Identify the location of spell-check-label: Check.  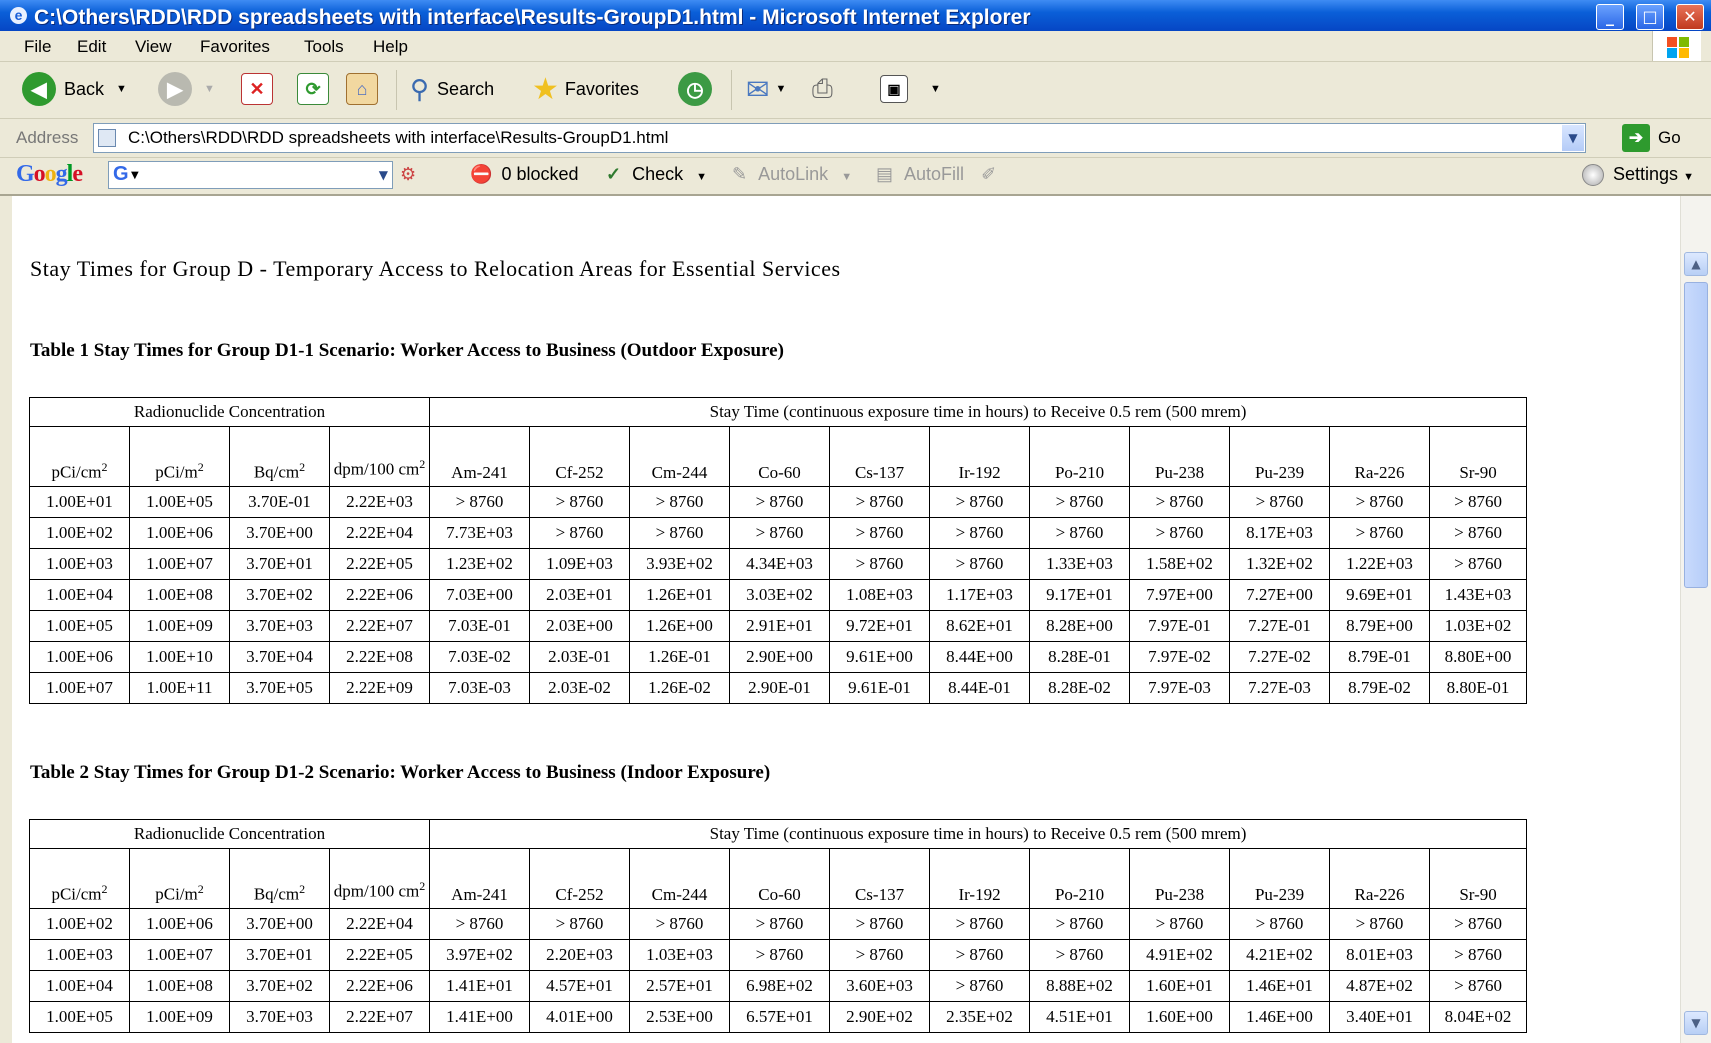
(658, 174).